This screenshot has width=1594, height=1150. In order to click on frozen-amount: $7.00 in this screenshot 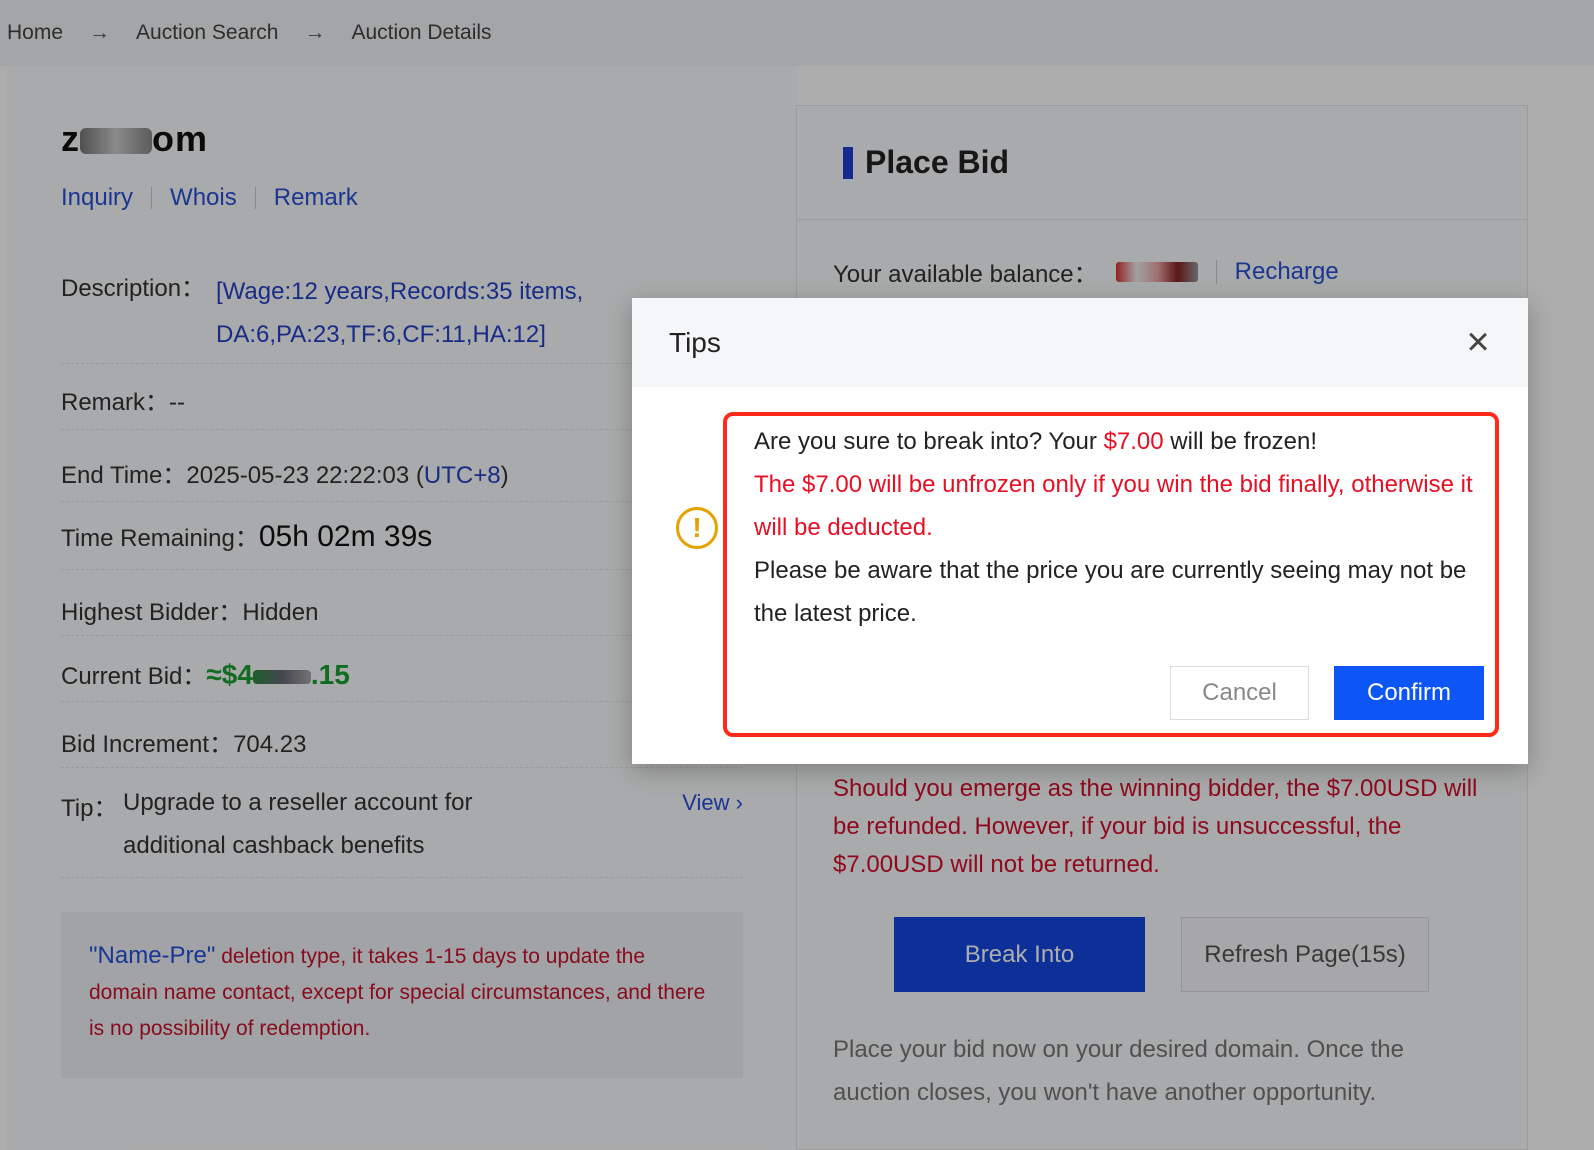, I will do `click(1133, 441)`.